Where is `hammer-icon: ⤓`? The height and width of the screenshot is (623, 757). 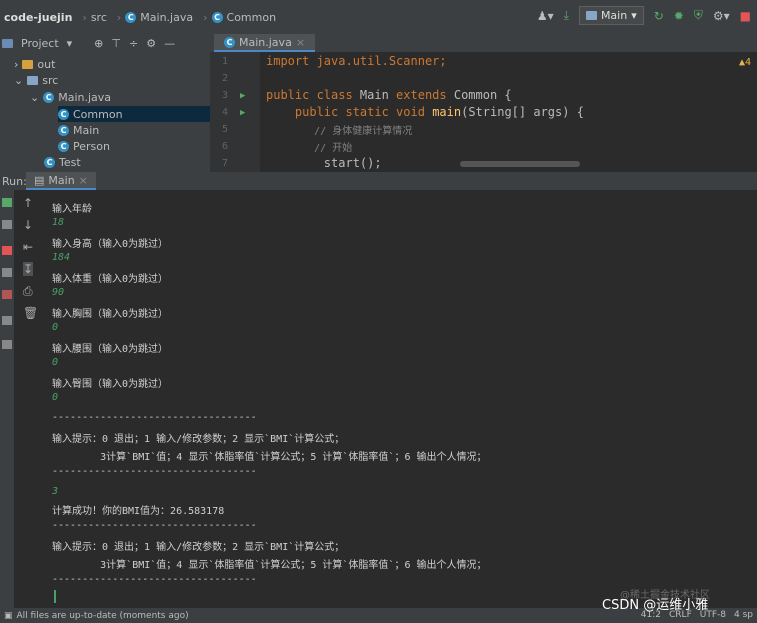
hammer-icon: ⤓ is located at coordinates (566, 15).